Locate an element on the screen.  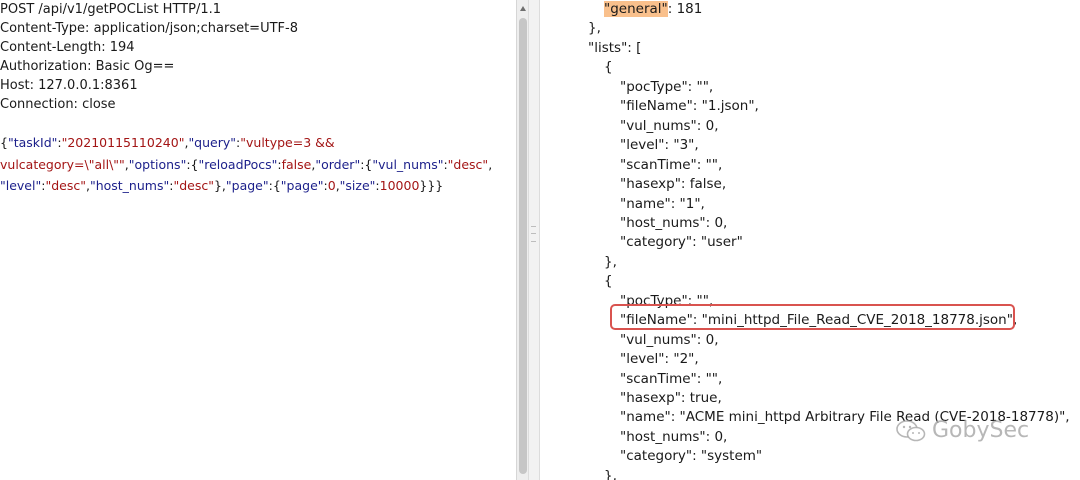
header-host: Host: 127.0.0.1:8361 is located at coordinates (69, 85).